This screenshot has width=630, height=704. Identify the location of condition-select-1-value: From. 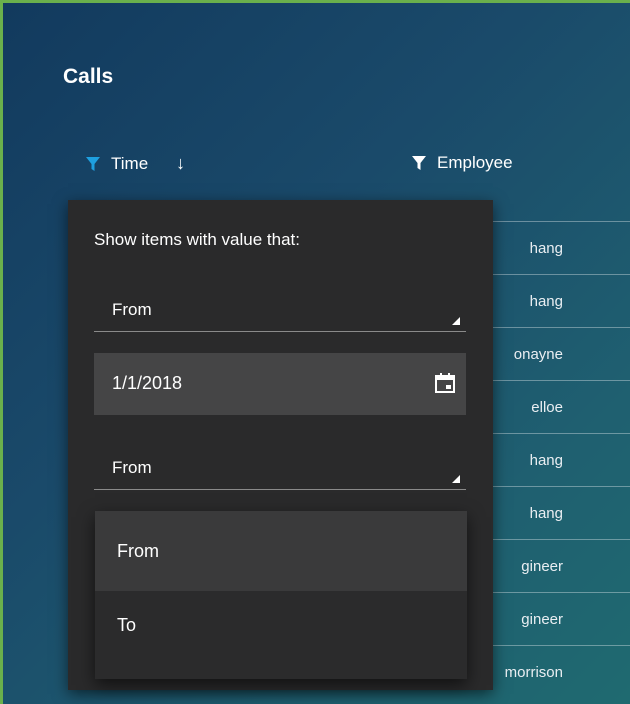
(132, 309).